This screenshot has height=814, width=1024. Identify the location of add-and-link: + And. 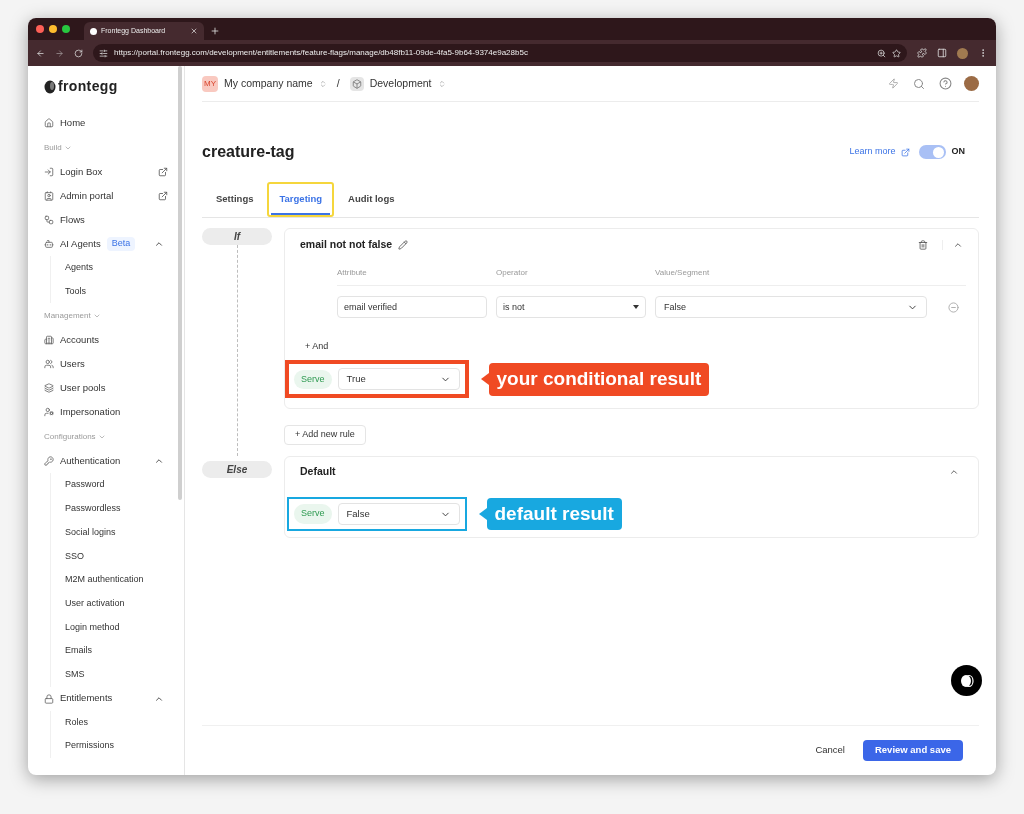
(317, 346).